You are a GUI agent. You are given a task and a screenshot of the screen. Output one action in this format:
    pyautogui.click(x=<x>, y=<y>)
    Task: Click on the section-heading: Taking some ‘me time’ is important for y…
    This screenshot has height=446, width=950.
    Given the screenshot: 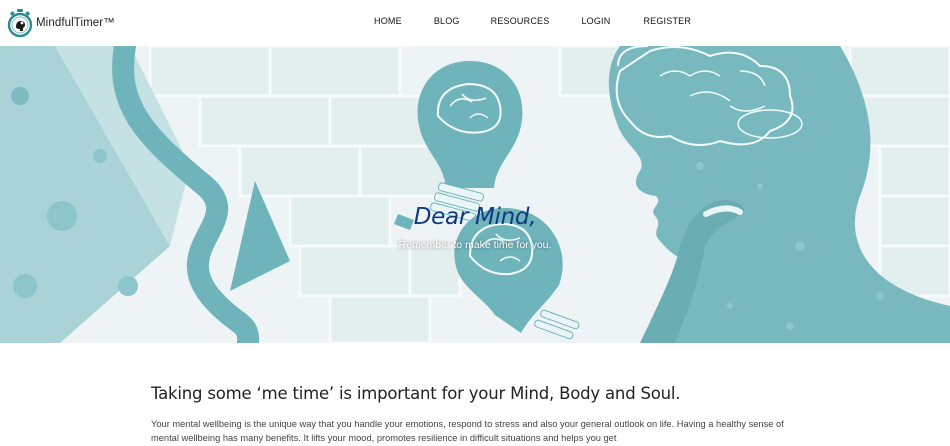 What is the action you would take?
    pyautogui.click(x=416, y=393)
    